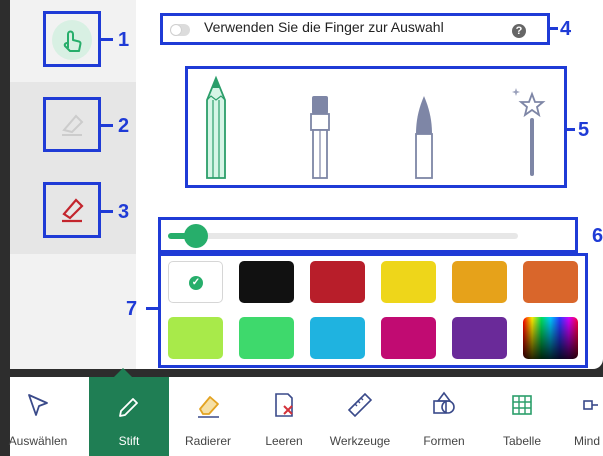 The height and width of the screenshot is (456, 603). I want to click on annotation-number-6: 6, so click(597, 236).